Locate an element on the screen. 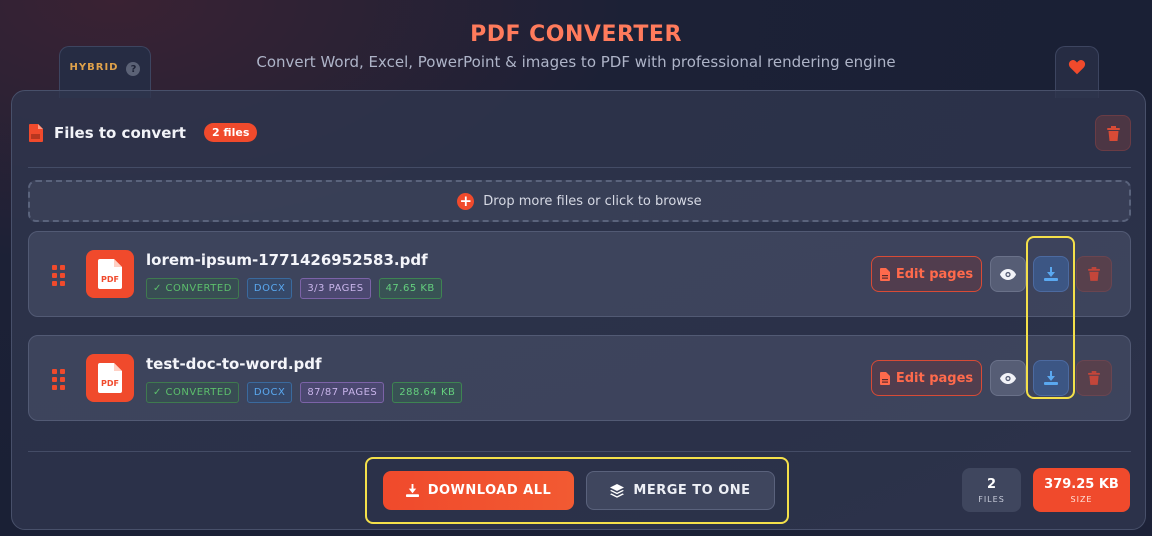  file-name: lorem-ipsum-1771426952583.pdf is located at coordinates (287, 260).